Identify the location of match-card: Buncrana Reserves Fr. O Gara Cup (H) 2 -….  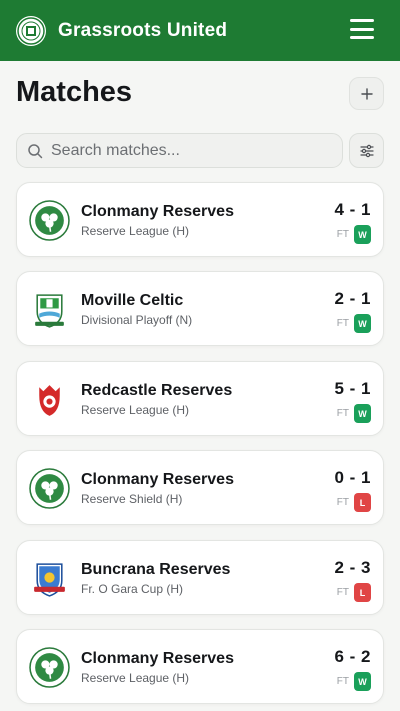
(200, 577).